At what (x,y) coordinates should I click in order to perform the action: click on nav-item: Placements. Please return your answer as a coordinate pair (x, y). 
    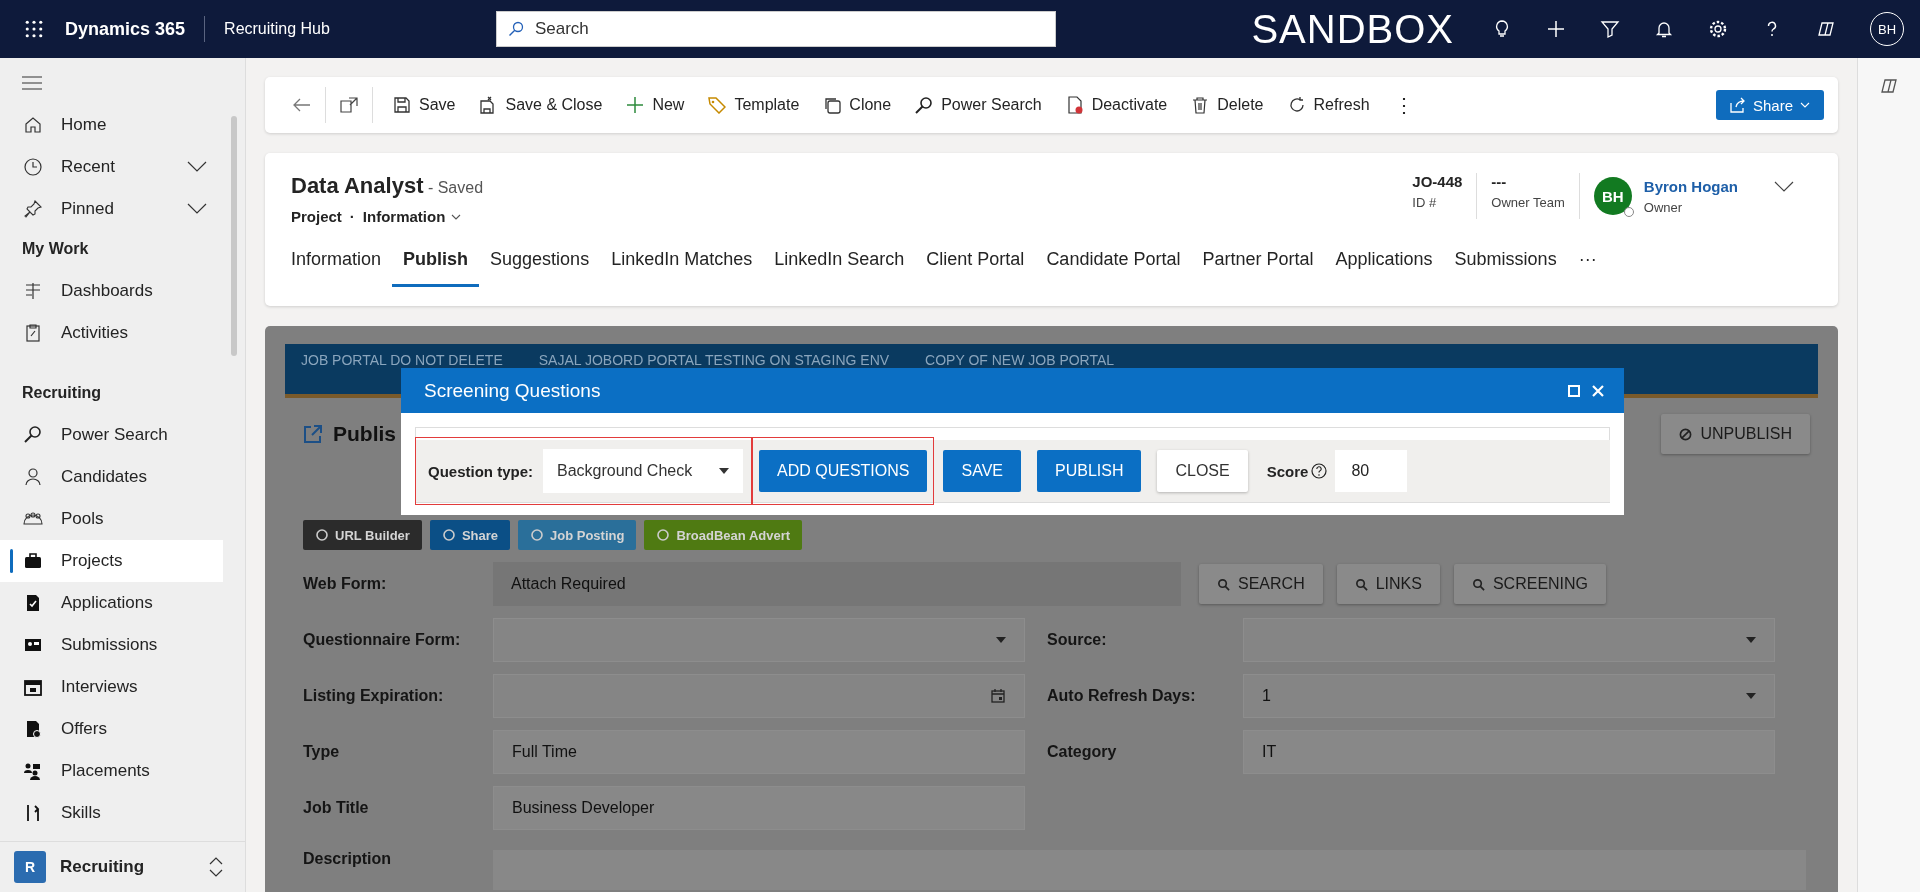
    Looking at the image, I should click on (111, 771).